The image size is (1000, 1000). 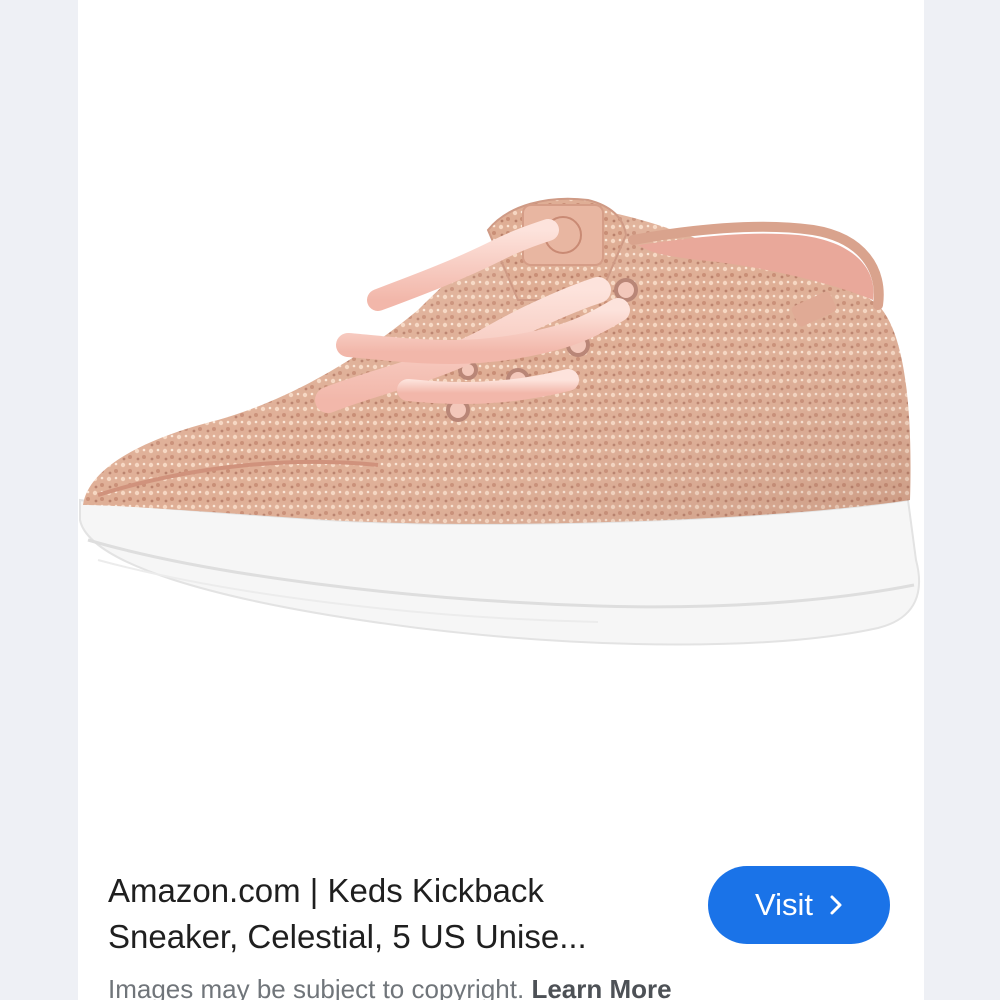 What do you see at coordinates (398, 891) in the screenshot?
I see `result-title-line-1: Amazon.com | Keds Kickback` at bounding box center [398, 891].